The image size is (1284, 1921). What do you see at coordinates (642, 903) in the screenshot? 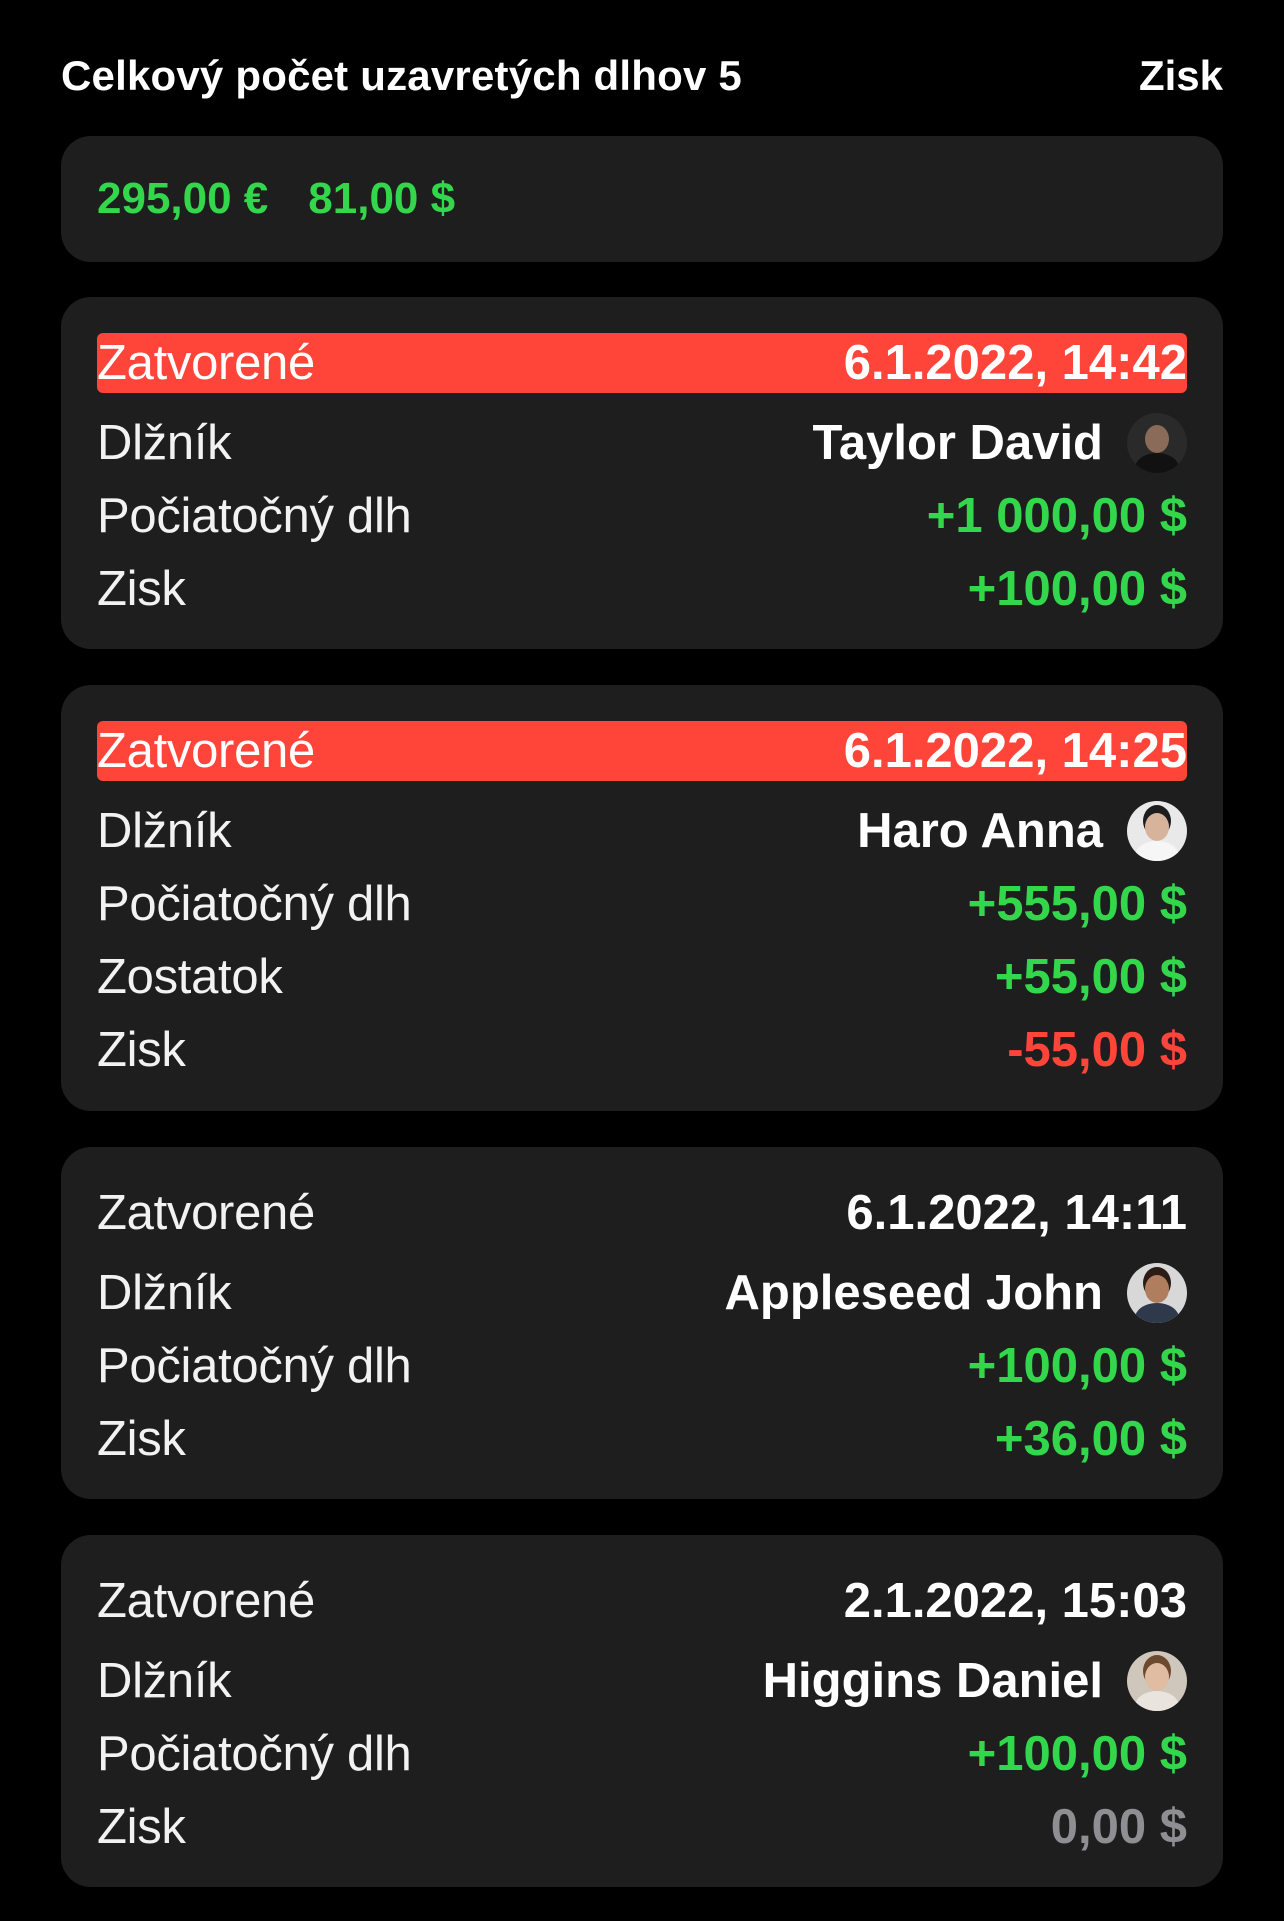
I see `initial-debt-row: Počiatočný dlh +555,00 $` at bounding box center [642, 903].